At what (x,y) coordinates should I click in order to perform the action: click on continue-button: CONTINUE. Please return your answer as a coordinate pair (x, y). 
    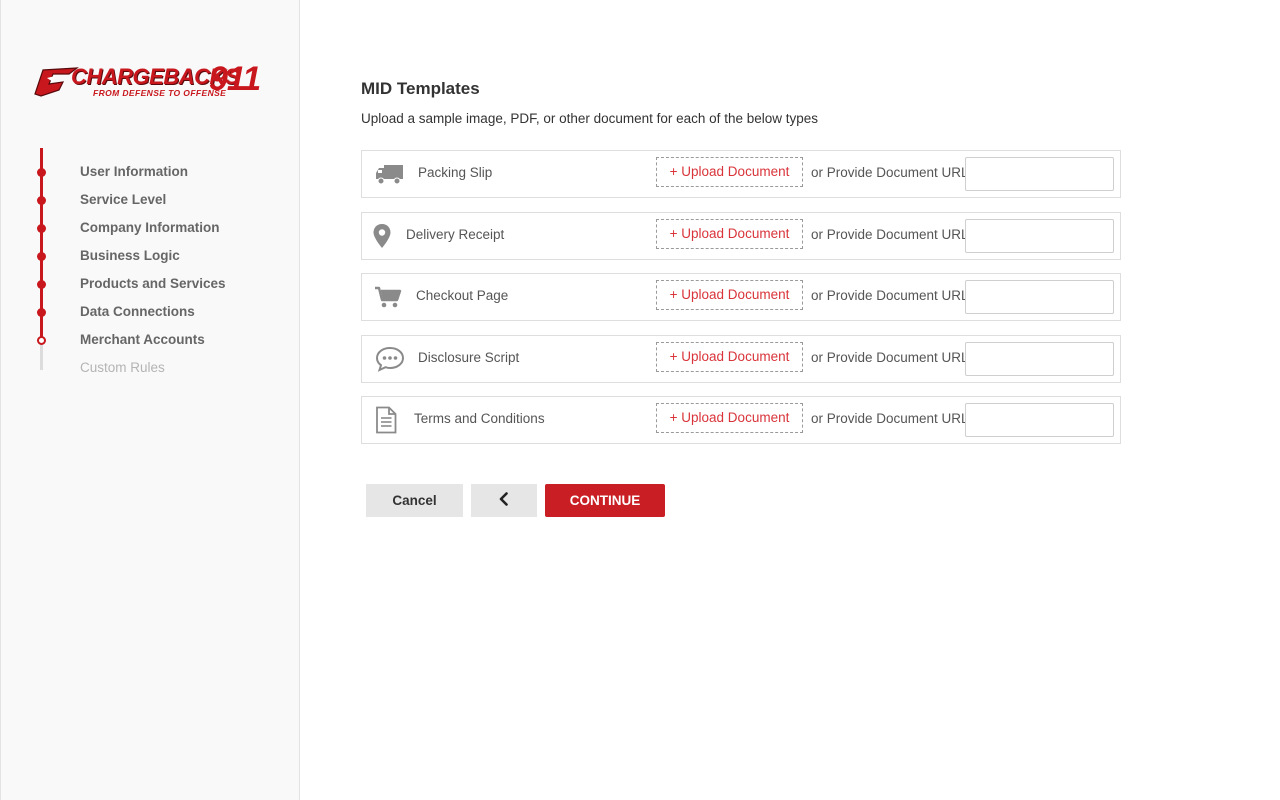
    Looking at the image, I should click on (605, 500).